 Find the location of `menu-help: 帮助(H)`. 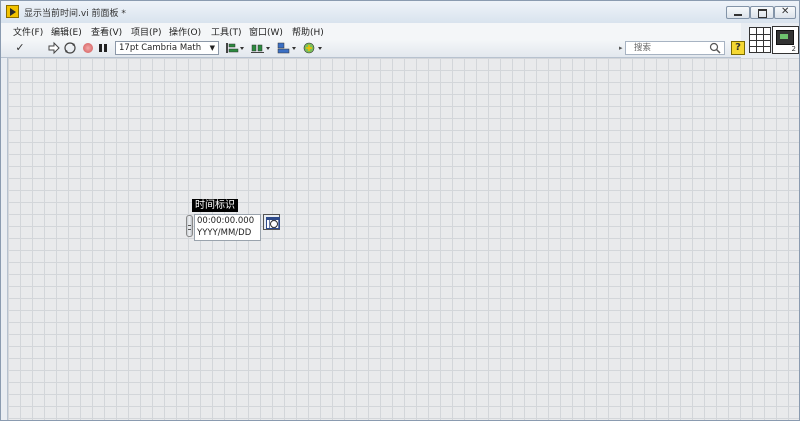

menu-help: 帮助(H) is located at coordinates (308, 31).